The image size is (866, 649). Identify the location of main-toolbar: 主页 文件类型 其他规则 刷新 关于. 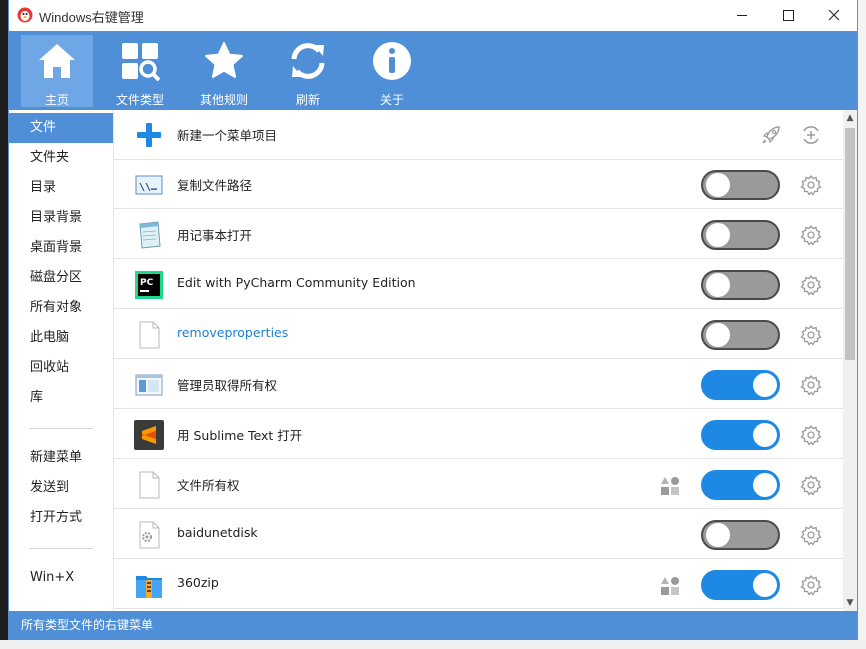
(433, 70).